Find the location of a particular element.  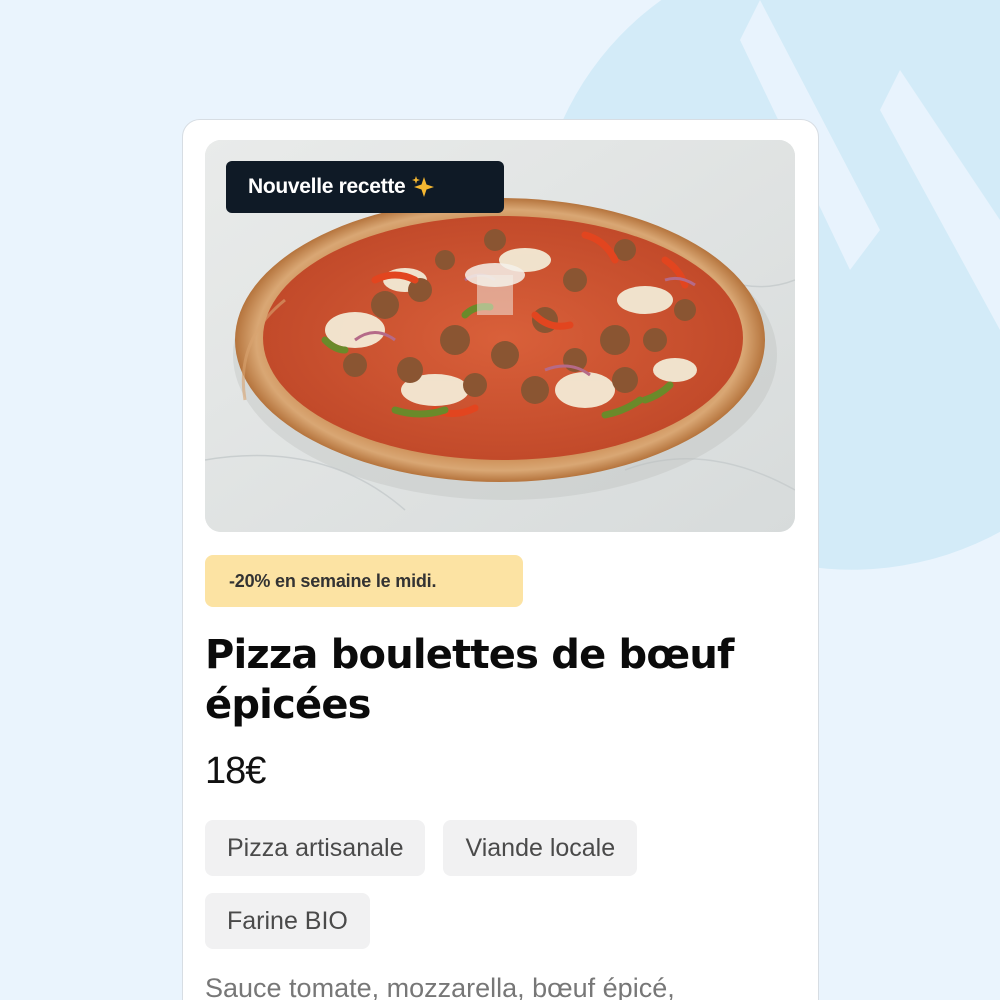

new-recipe-badge: Nouvelle recette is located at coordinates (365, 187).